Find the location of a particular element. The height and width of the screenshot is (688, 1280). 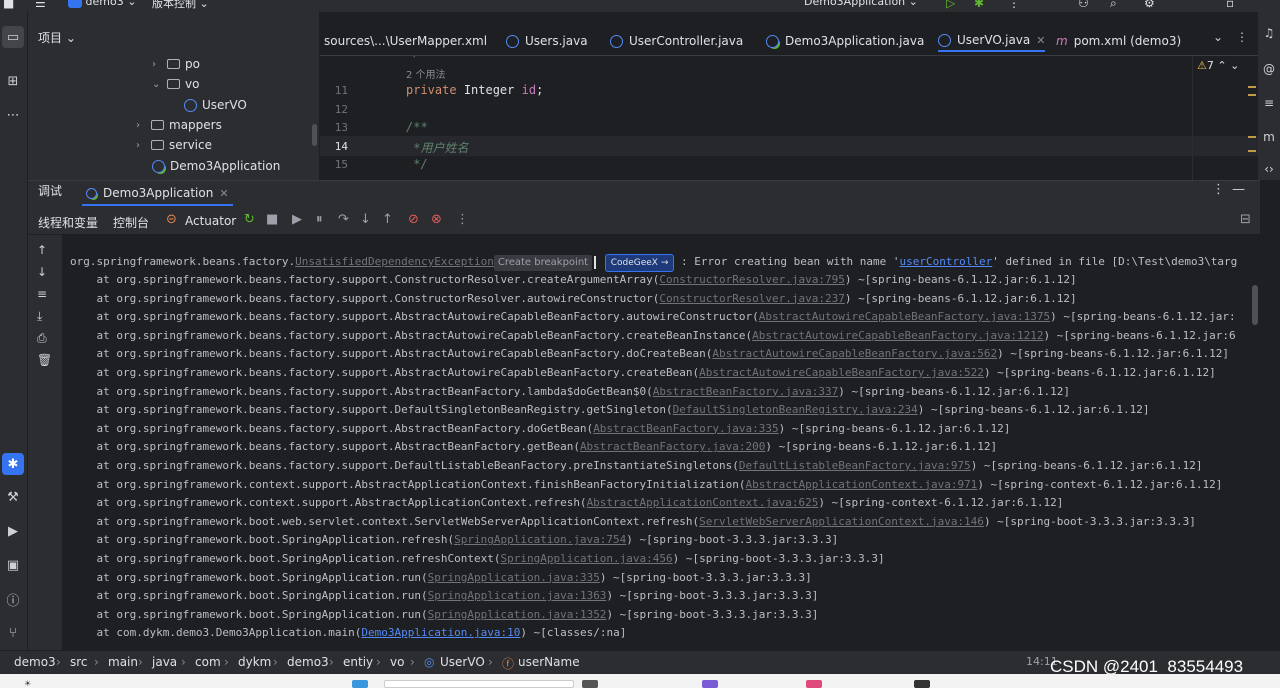

tab-usermapper-xml: sources\...\UserMapper.xml is located at coordinates (405, 41).